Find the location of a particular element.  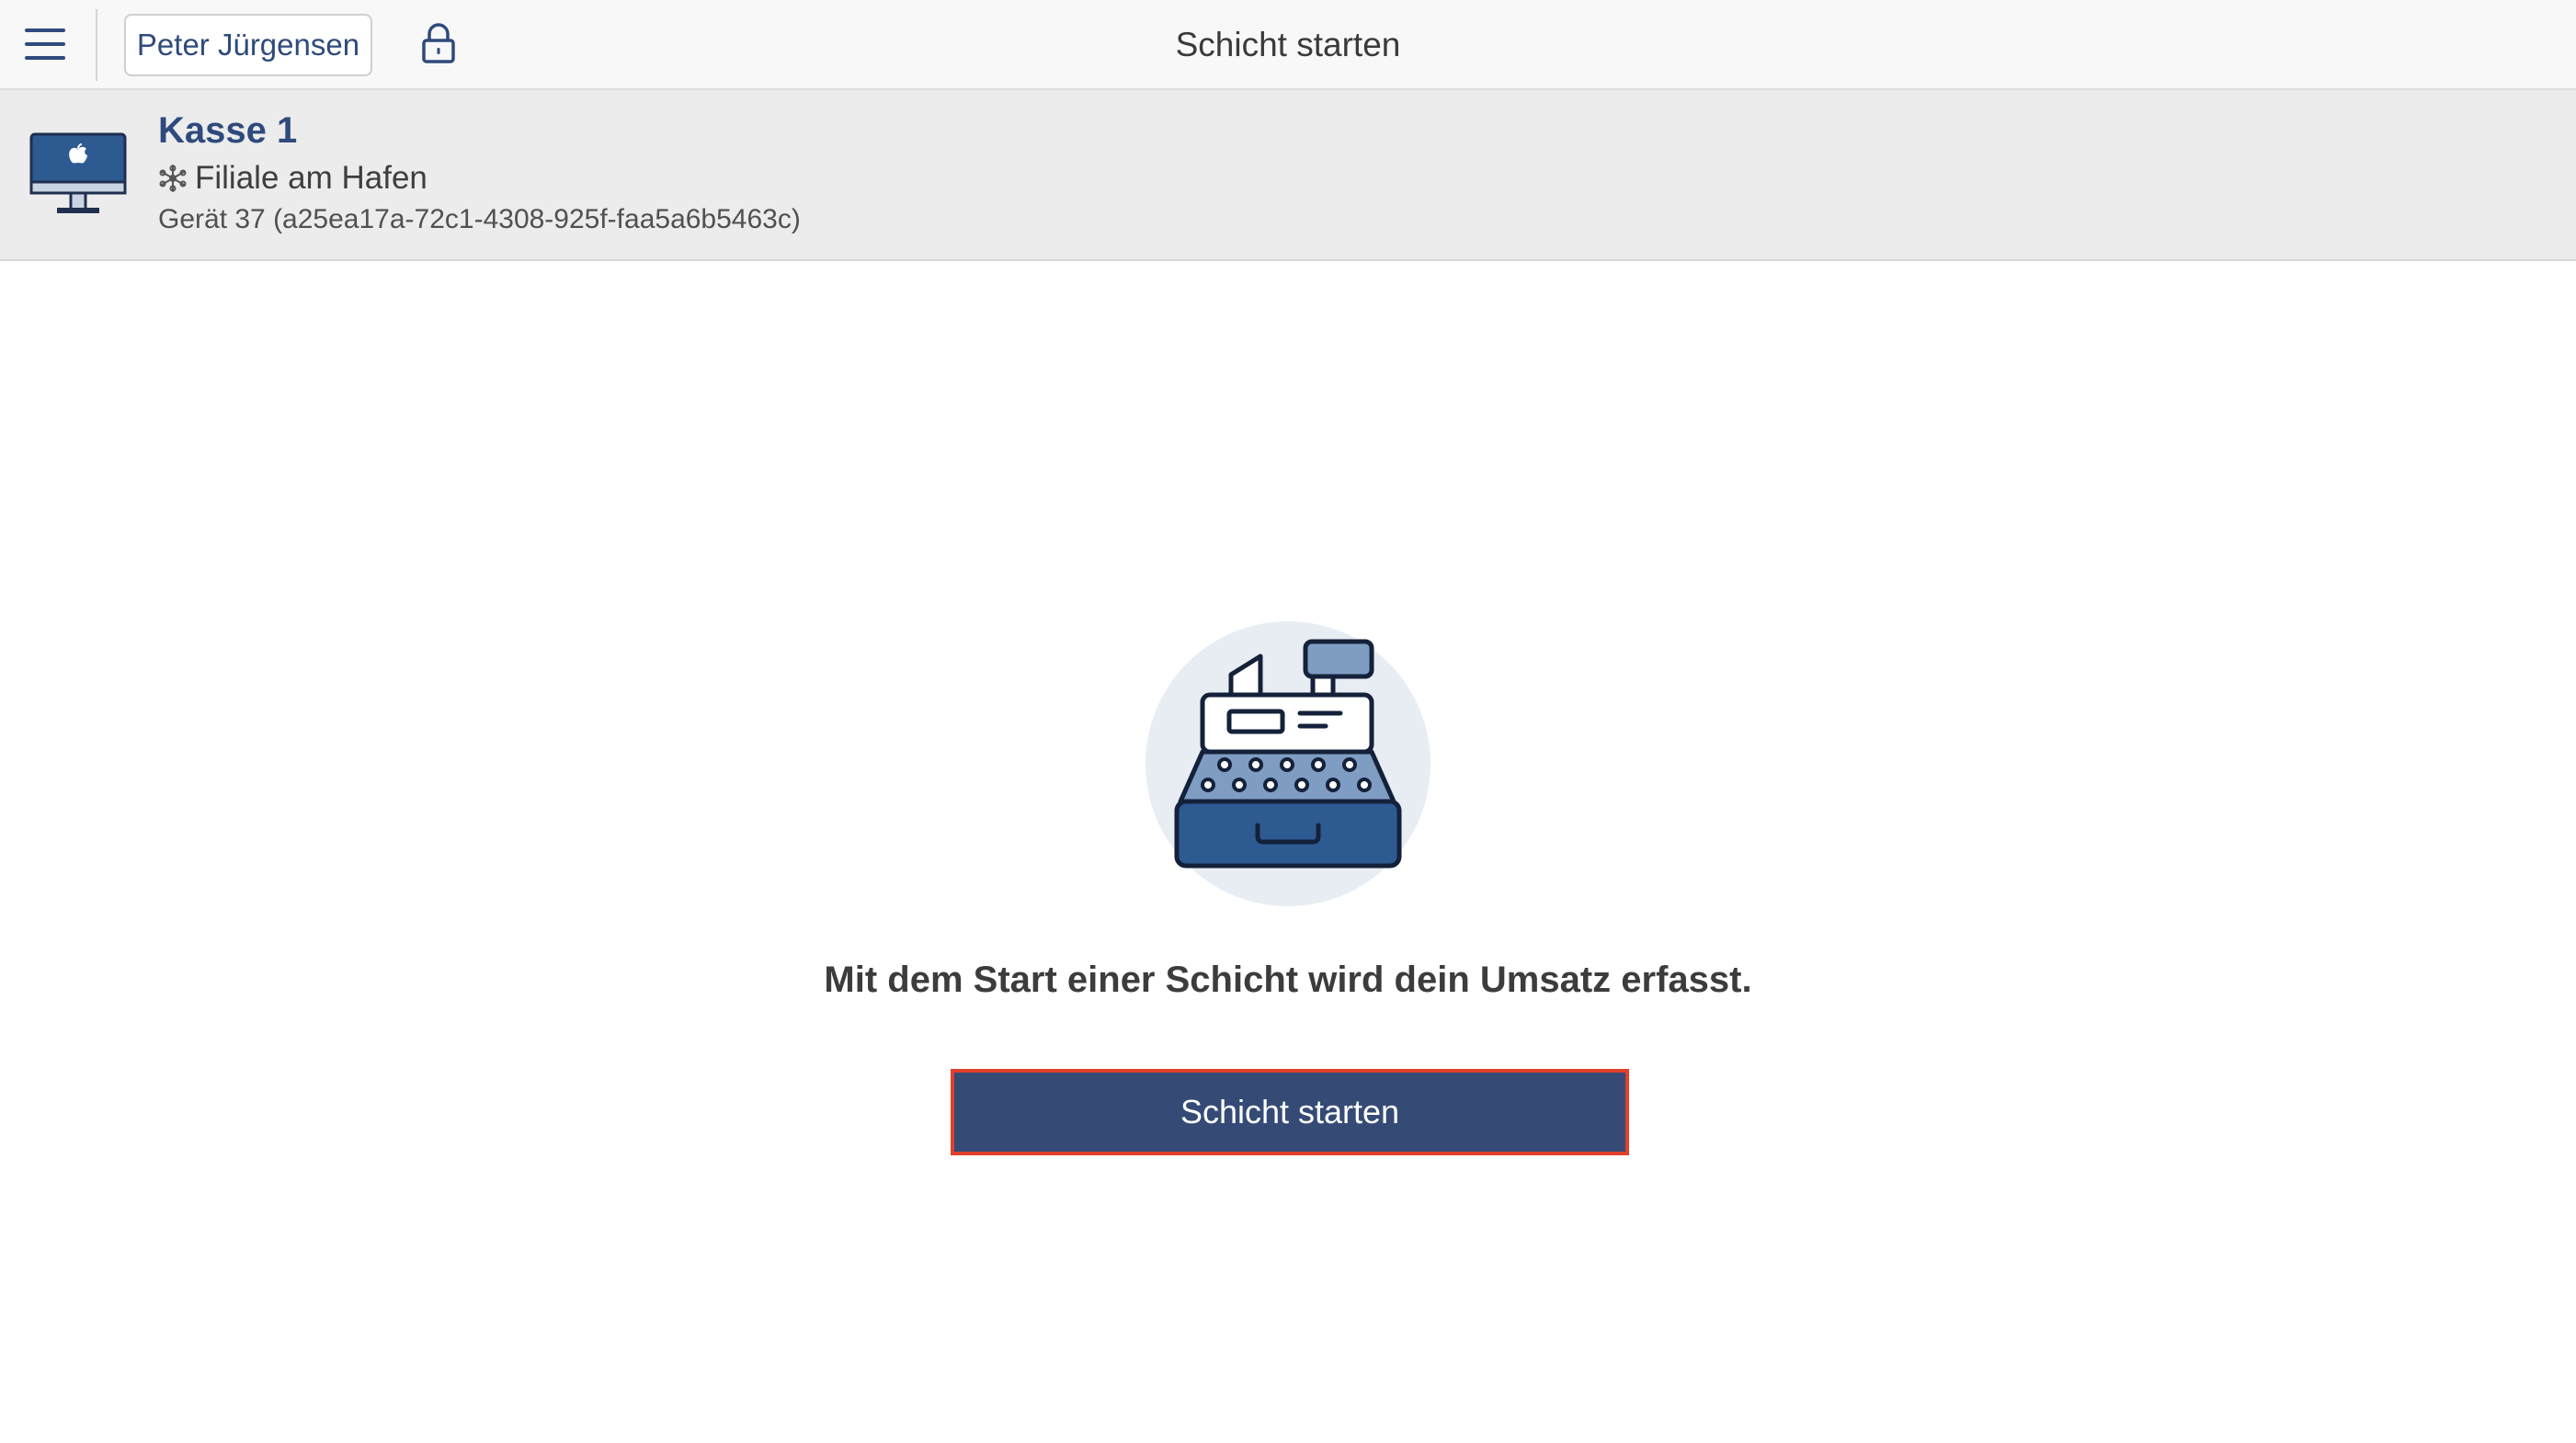

device-branch: Filiale am Hafen is located at coordinates (292, 179).